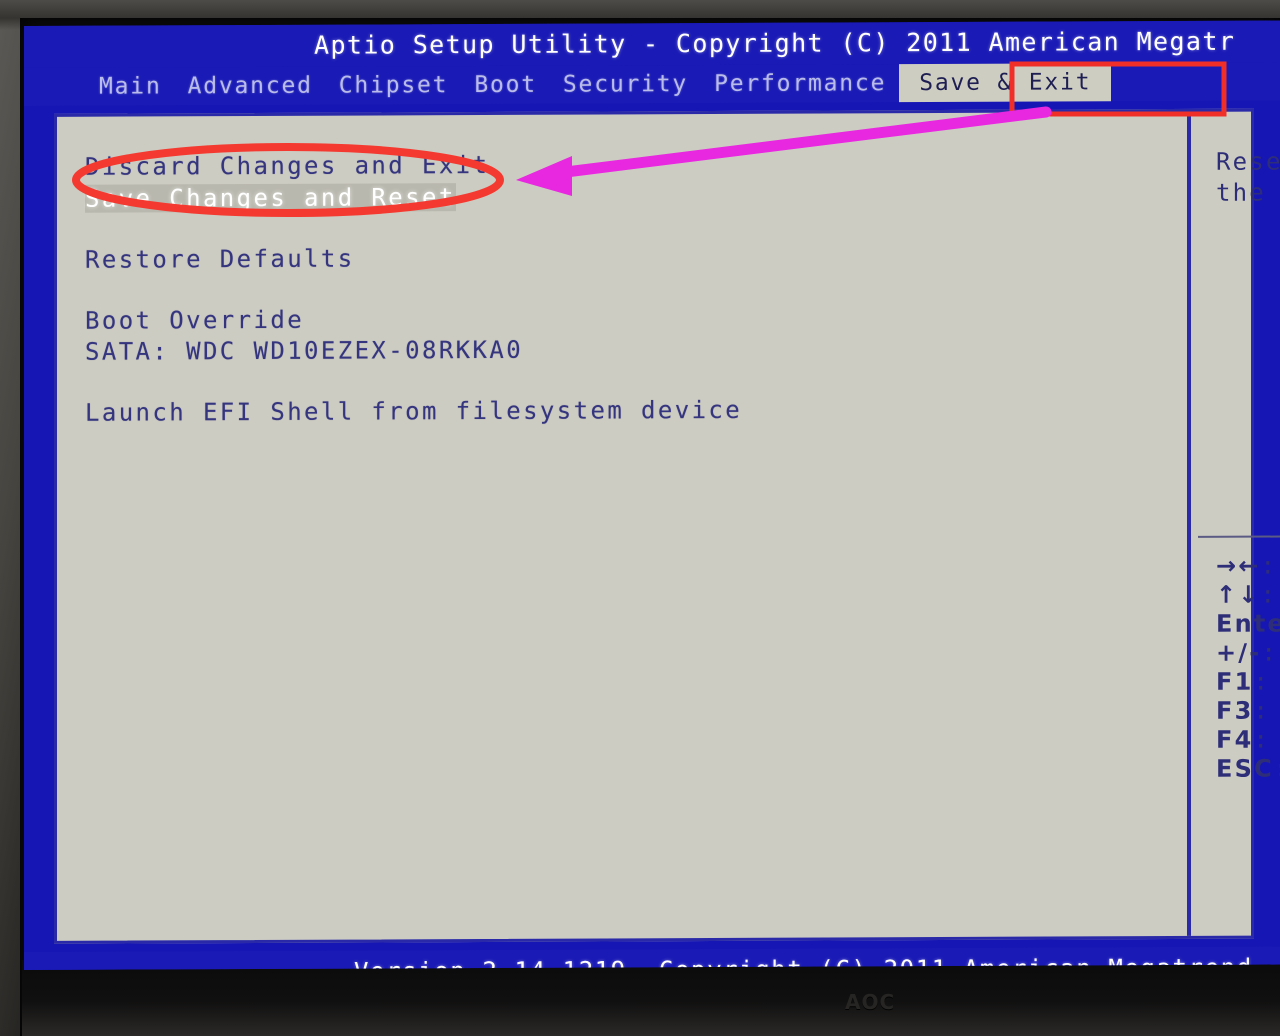 This screenshot has width=1280, height=1036. I want to click on help-key-glyph: Enter, so click(1248, 623).